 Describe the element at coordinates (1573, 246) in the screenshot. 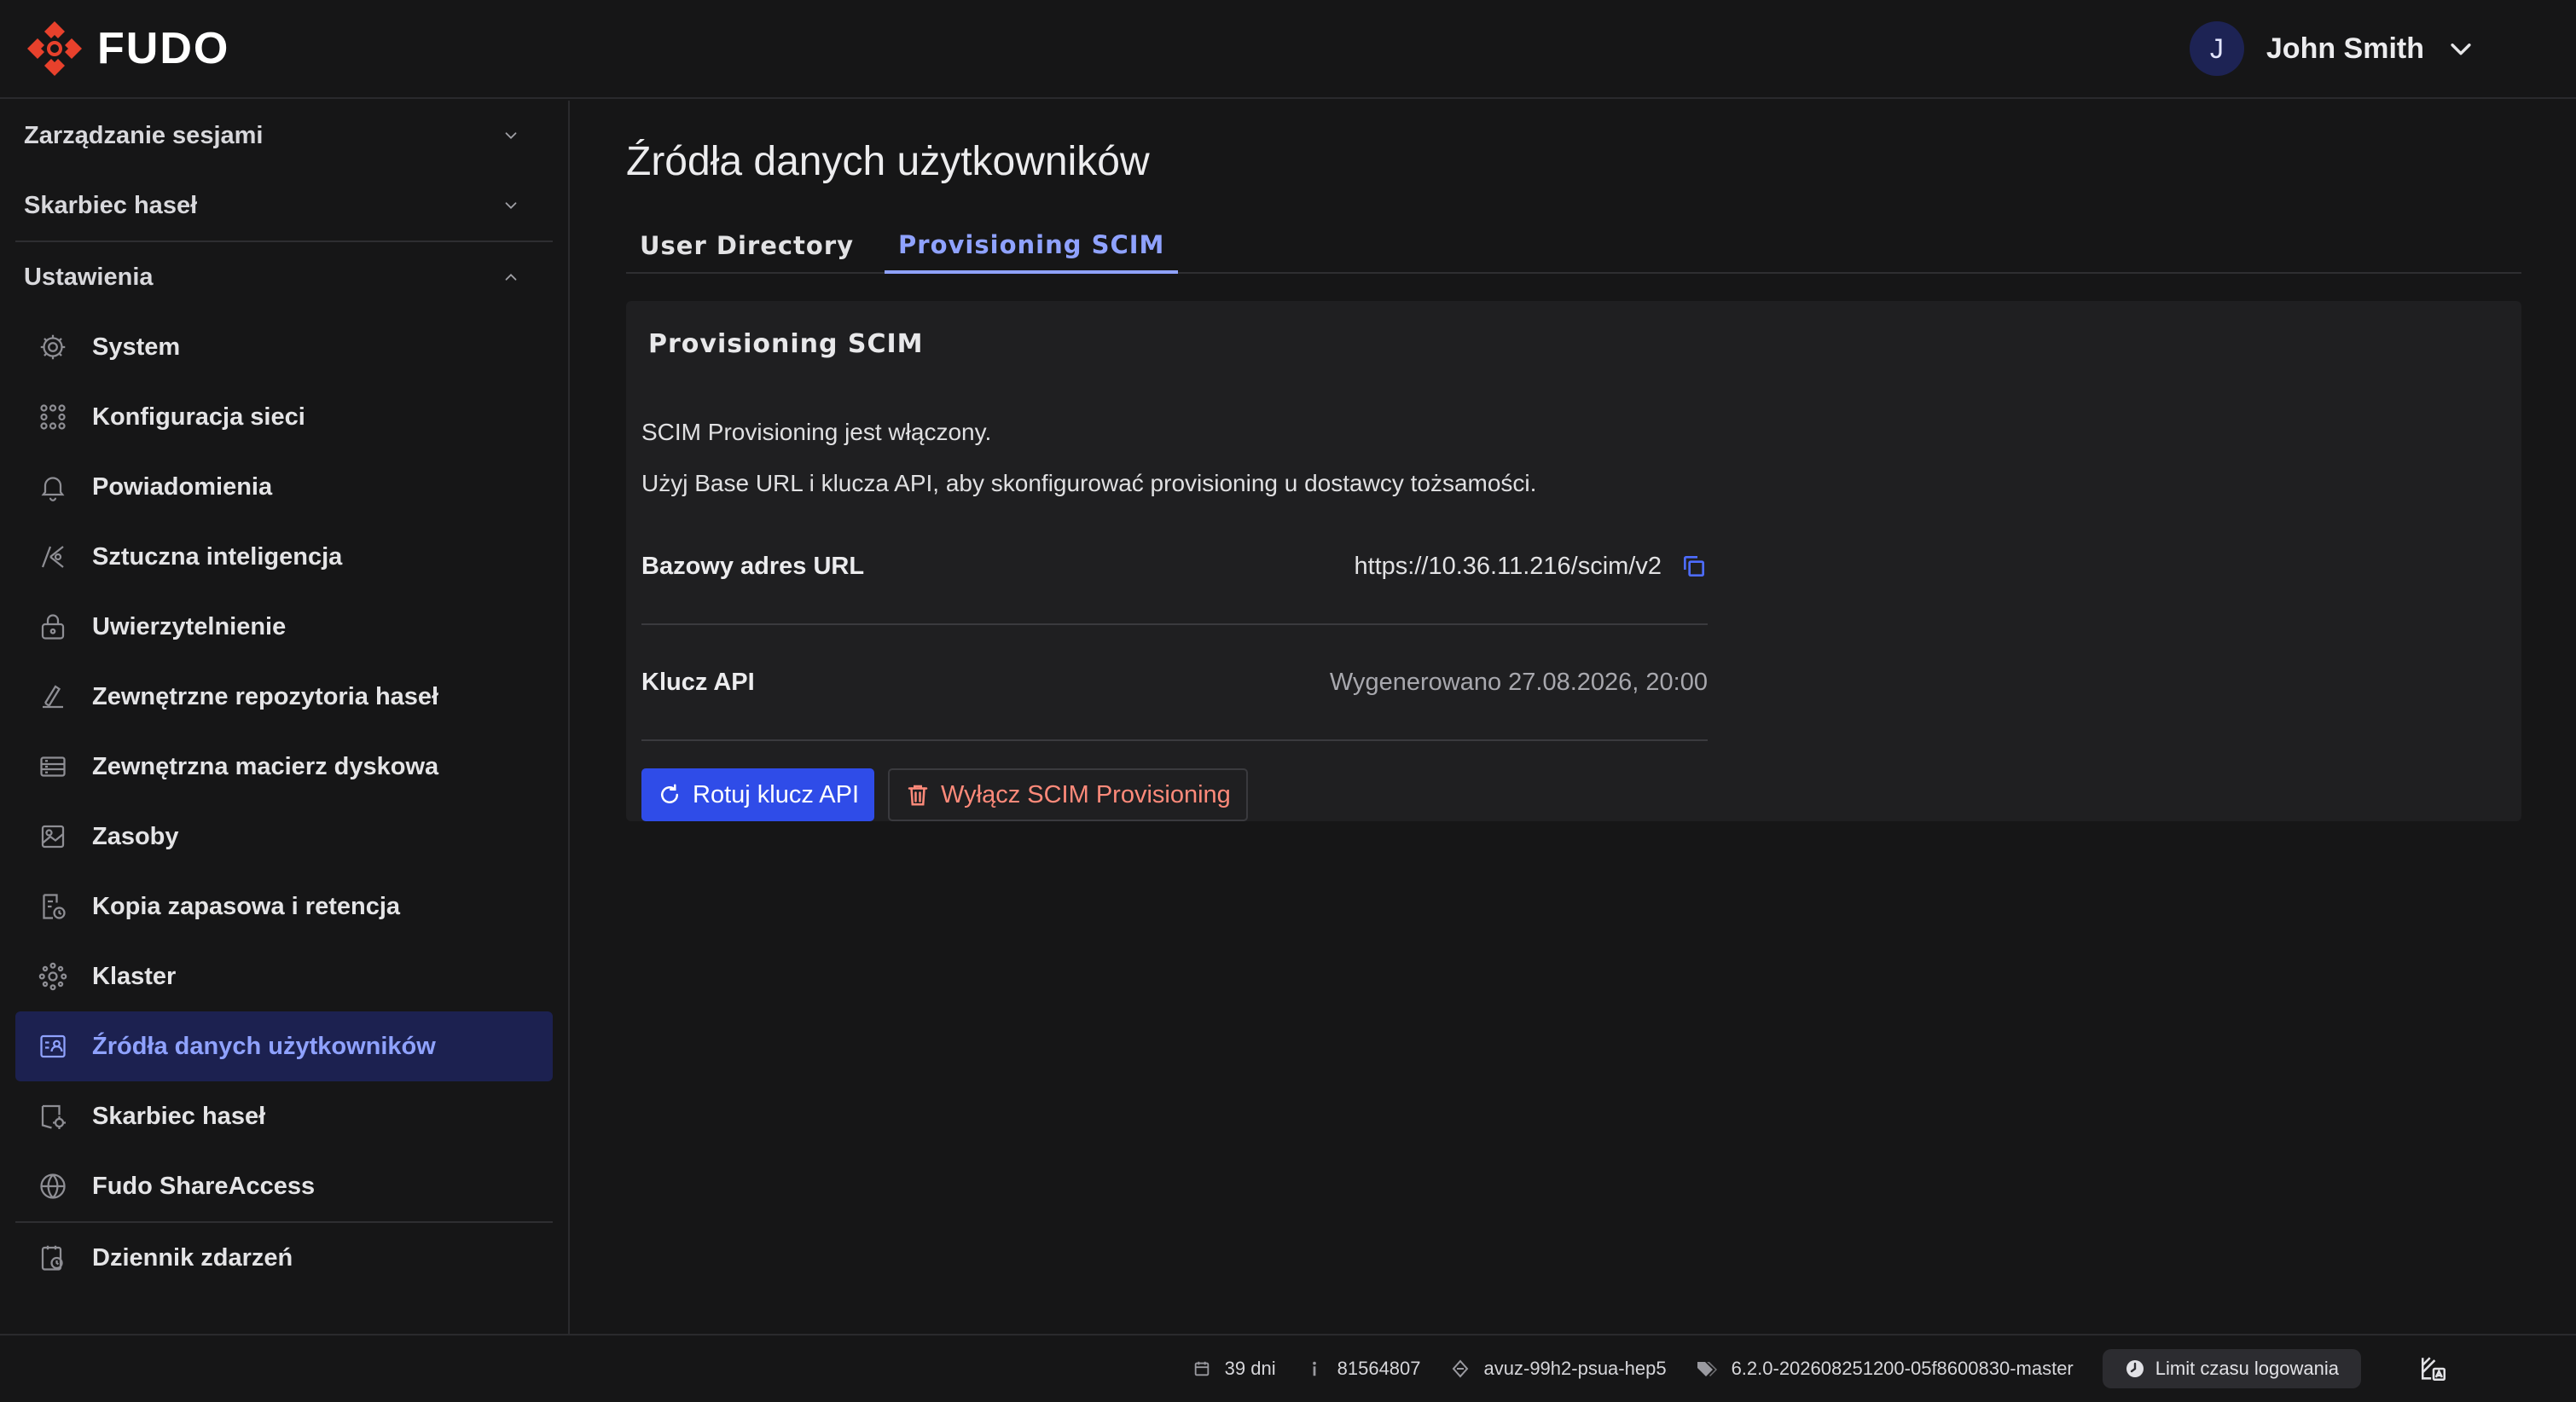

I see `tab-bar: User Directory Provisioning SCIM` at that location.